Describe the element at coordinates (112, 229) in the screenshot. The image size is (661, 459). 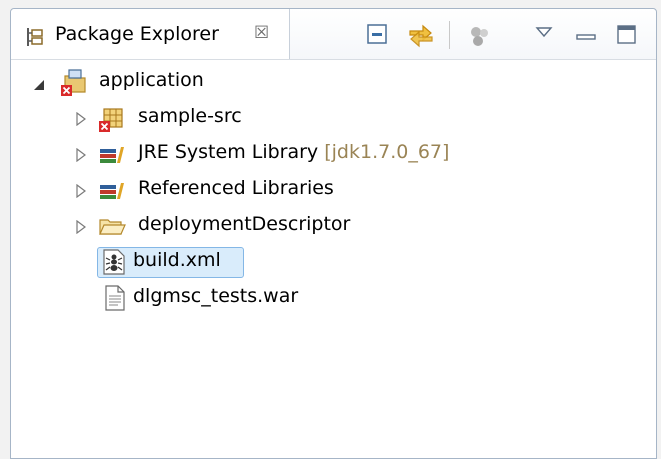
I see `folder-icon` at that location.